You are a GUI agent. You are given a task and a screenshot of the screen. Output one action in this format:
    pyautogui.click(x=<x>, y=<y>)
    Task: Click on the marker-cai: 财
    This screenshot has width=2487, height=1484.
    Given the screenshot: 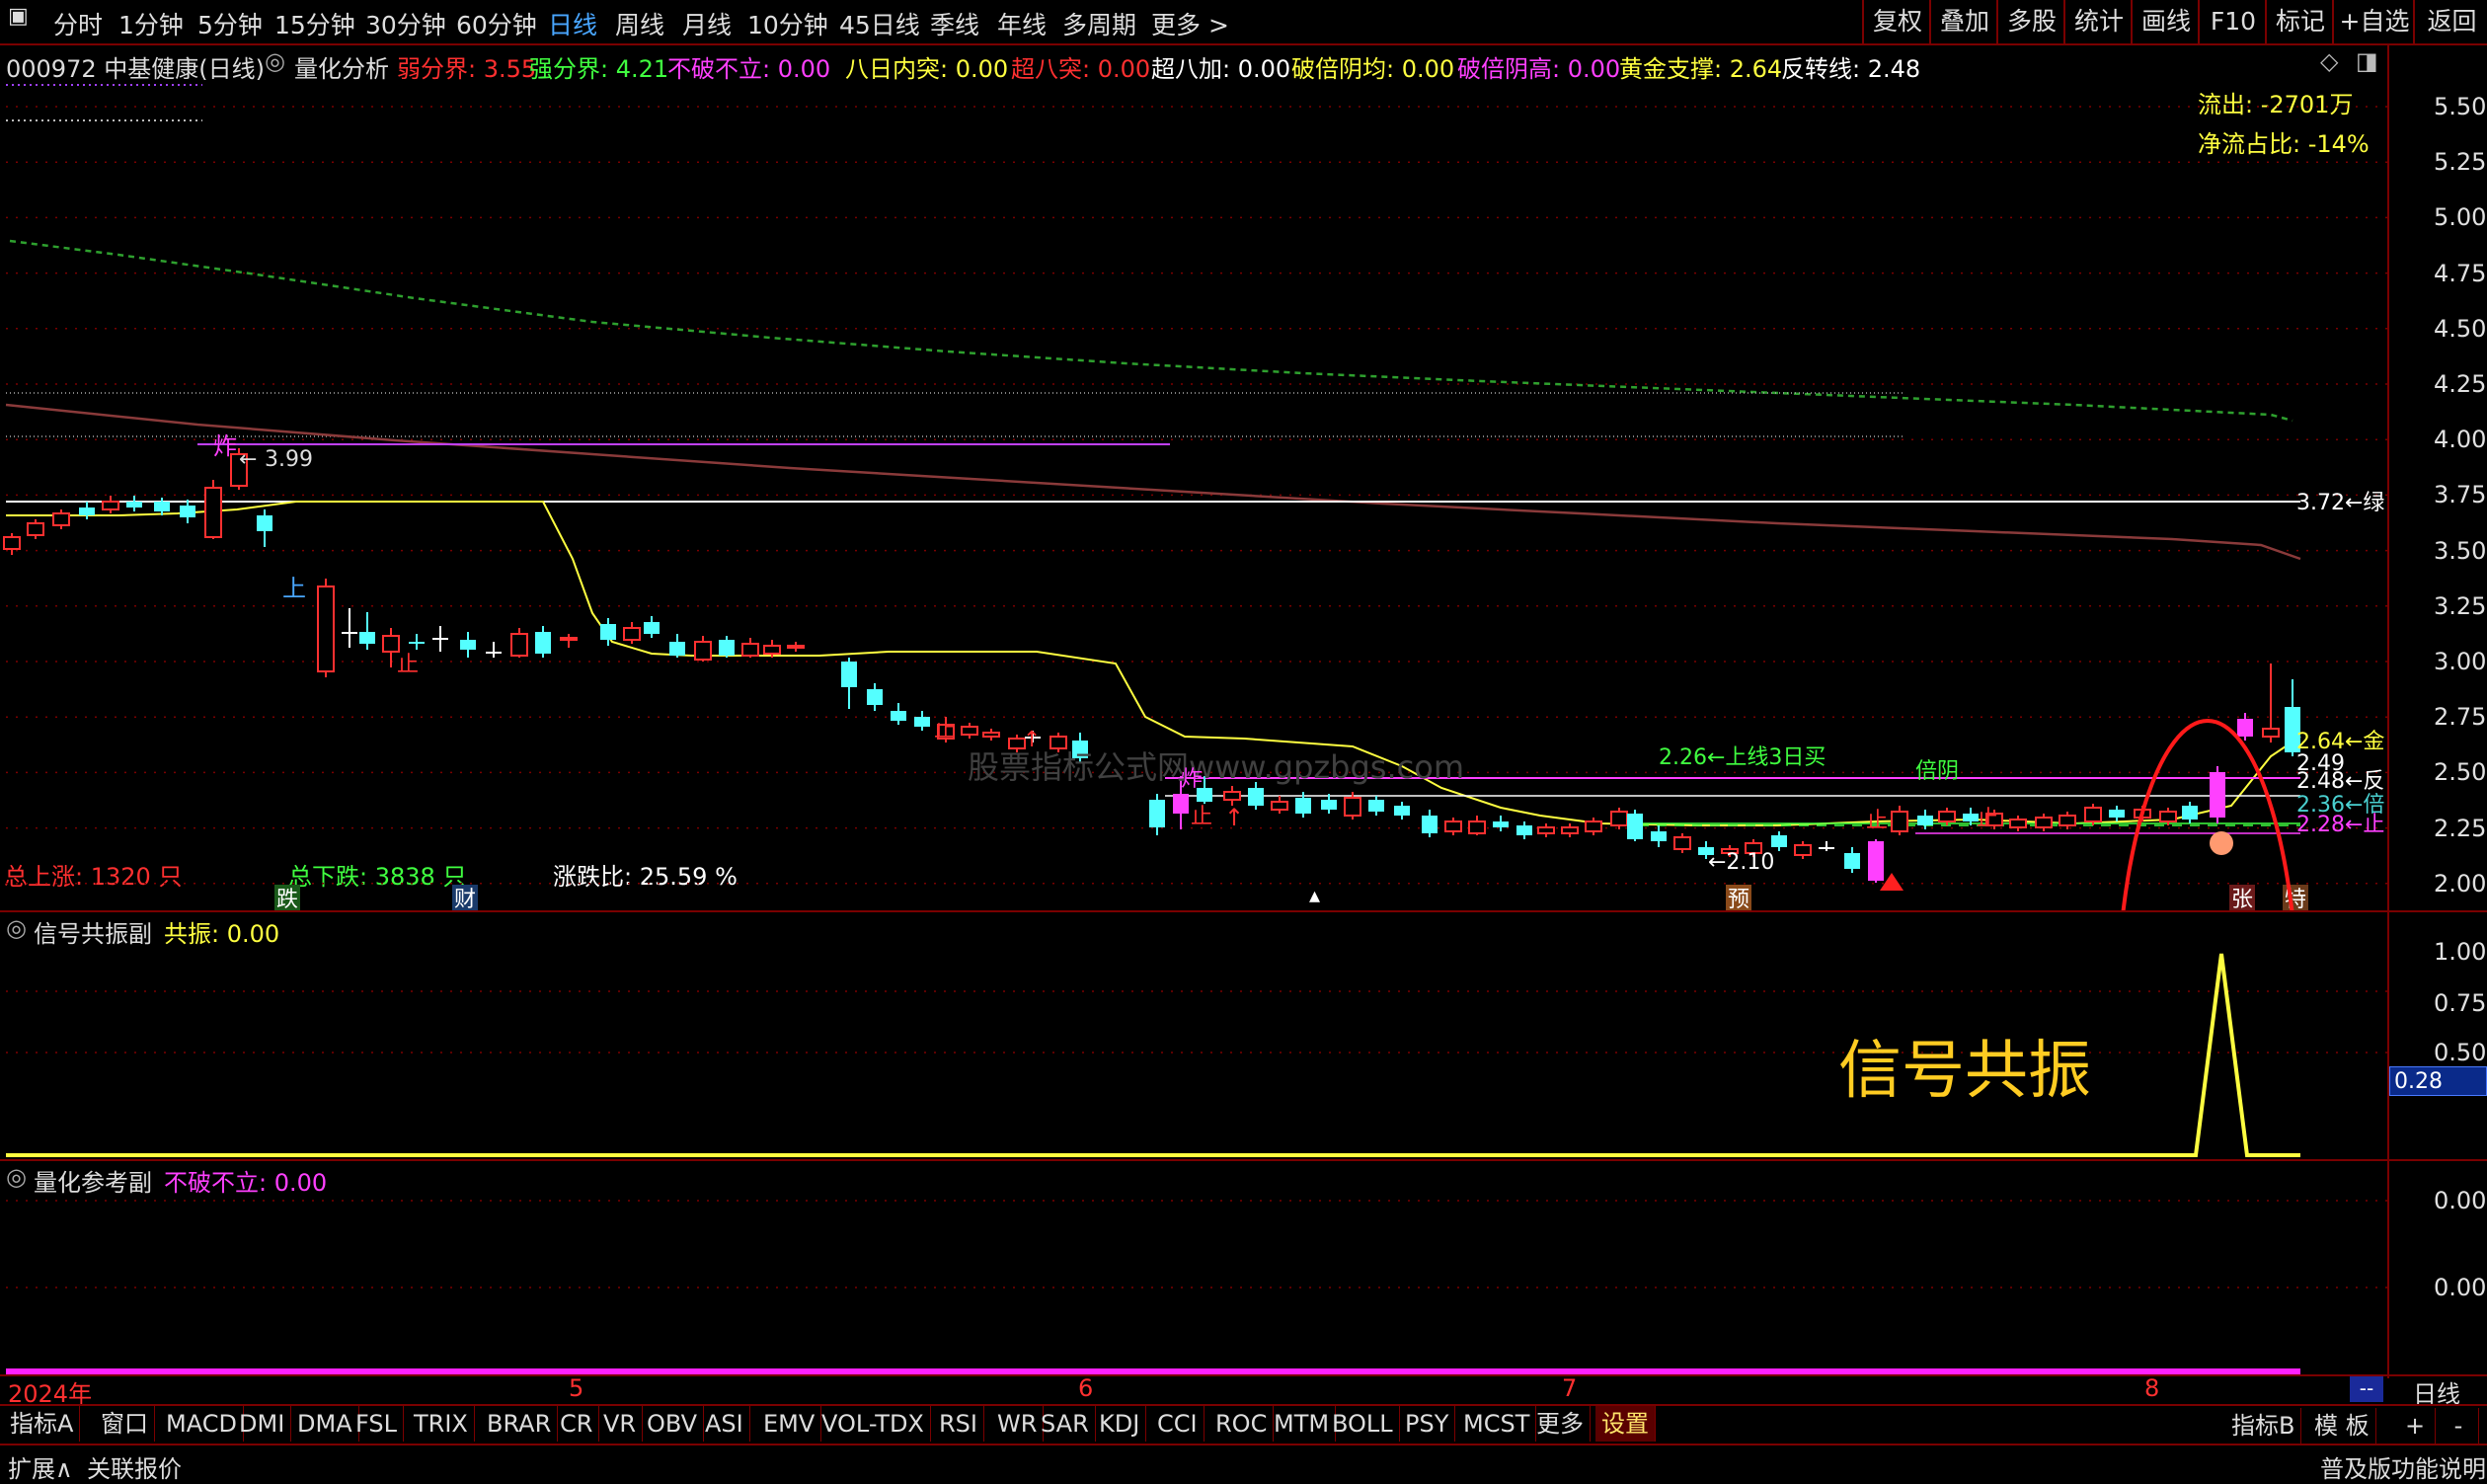 What is the action you would take?
    pyautogui.click(x=465, y=899)
    